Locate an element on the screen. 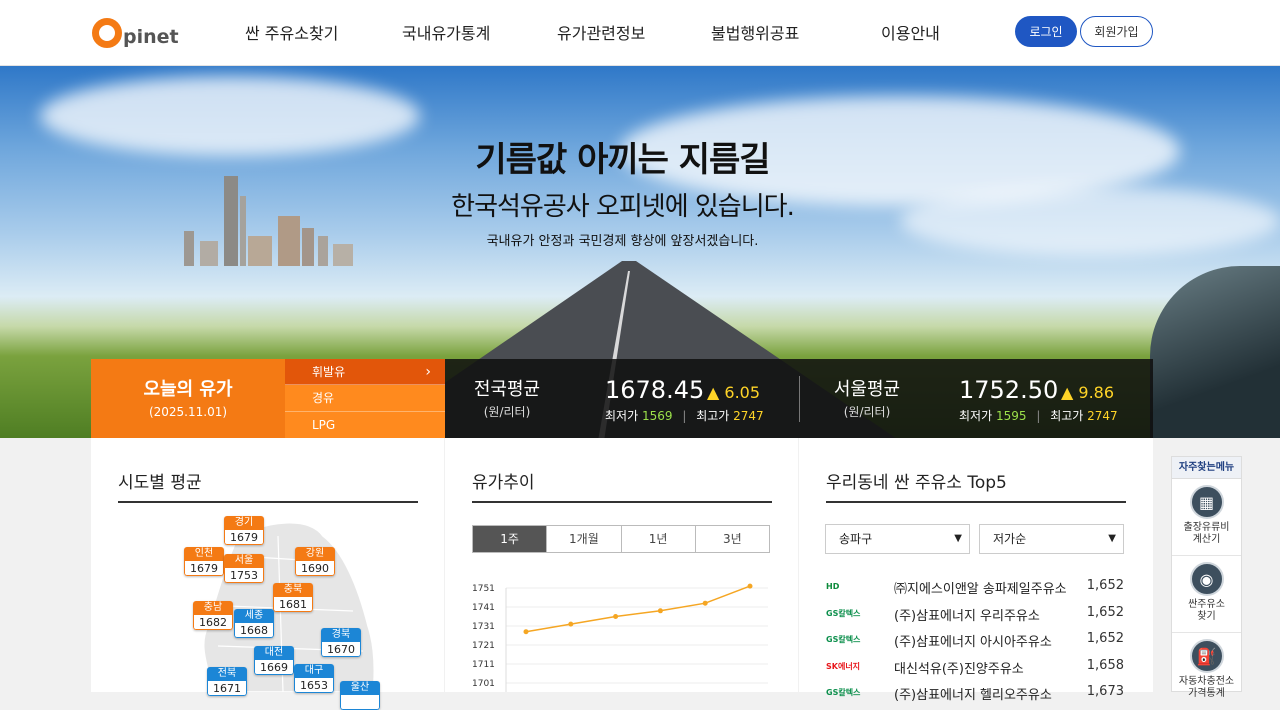 The width and height of the screenshot is (1280, 710). region-value: 1690 is located at coordinates (315, 568).